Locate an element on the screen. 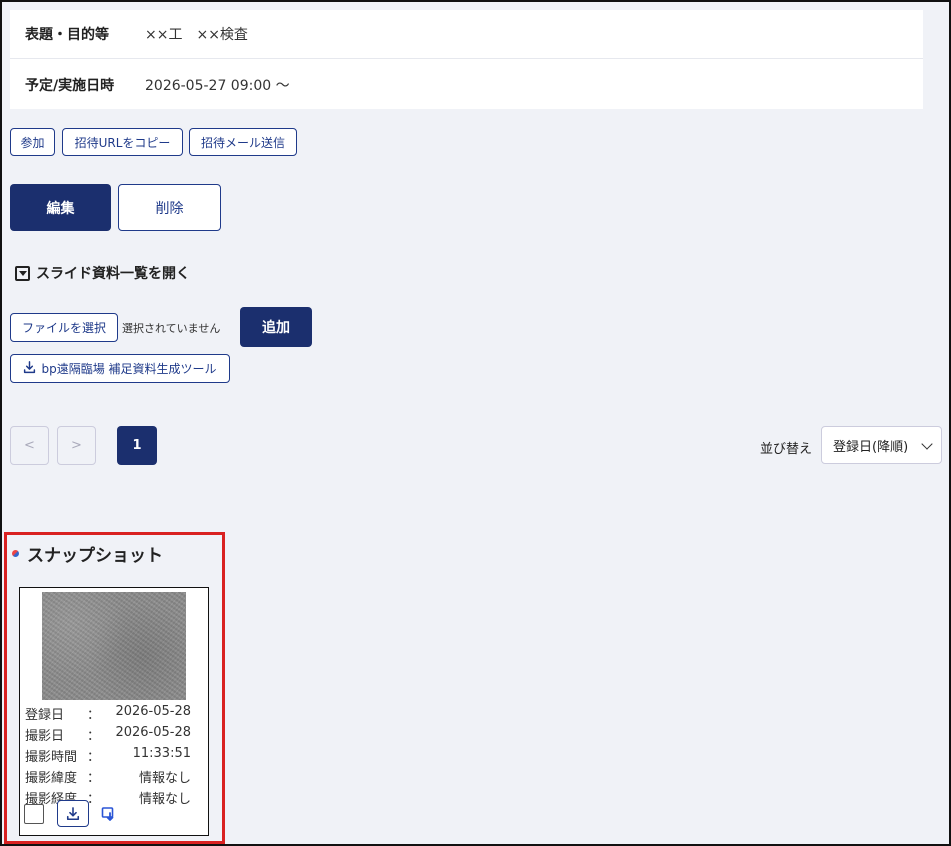  meta-label: 撮影緯度 is located at coordinates (51, 778).